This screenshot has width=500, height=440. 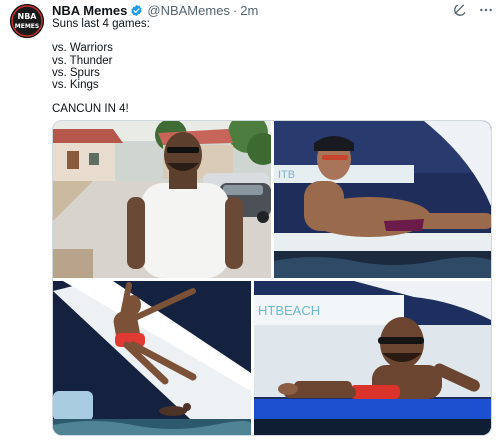 I want to click on nba-memes-logo-icon: NBA MEMES, so click(x=27, y=21).